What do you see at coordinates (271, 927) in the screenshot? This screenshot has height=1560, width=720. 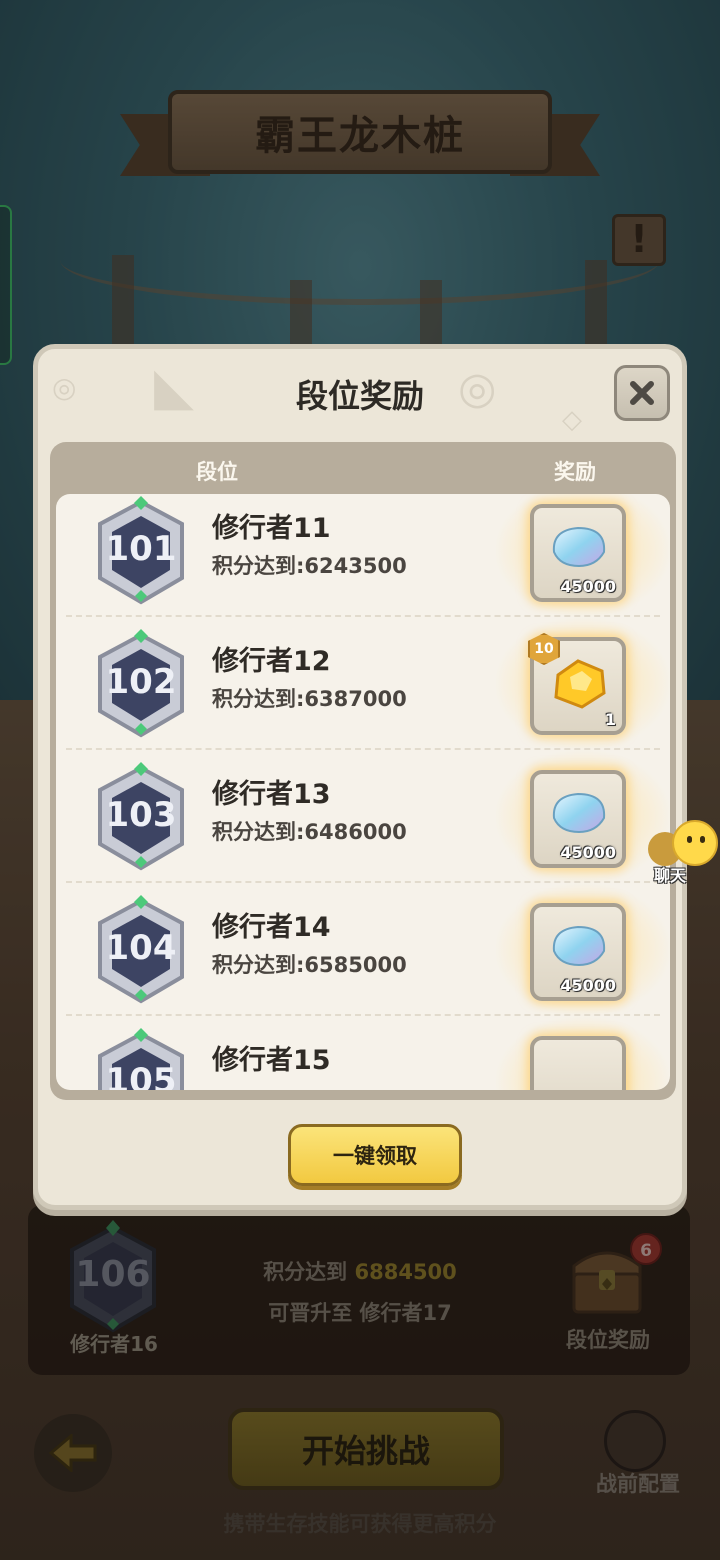 I see `rank-name: 修行者14` at bounding box center [271, 927].